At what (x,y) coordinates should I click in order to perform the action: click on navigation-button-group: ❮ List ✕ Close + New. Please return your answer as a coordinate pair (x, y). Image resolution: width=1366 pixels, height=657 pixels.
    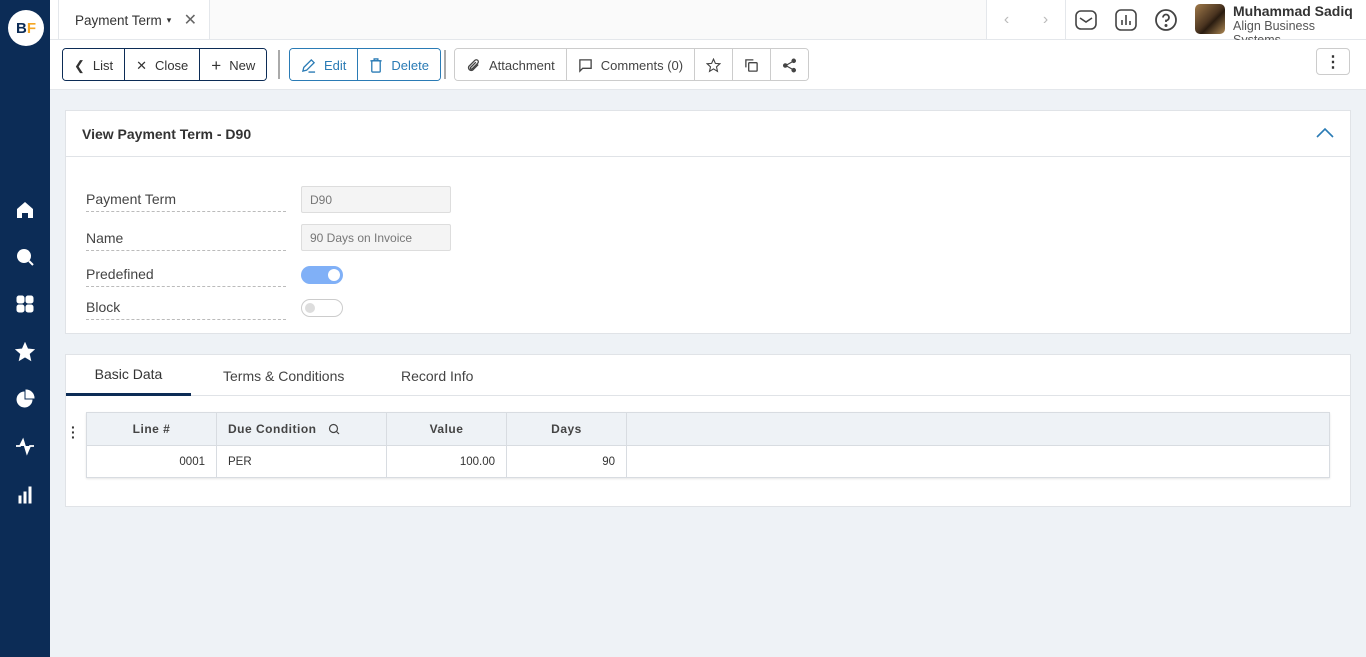
    Looking at the image, I should click on (165, 64).